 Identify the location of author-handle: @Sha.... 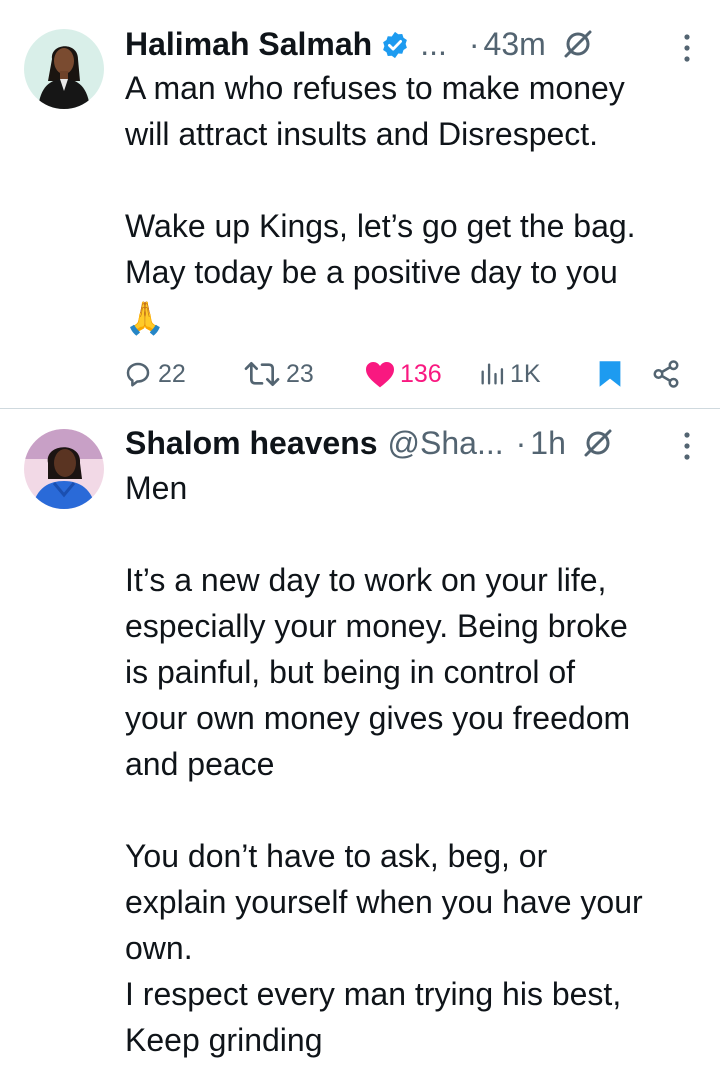
(446, 443).